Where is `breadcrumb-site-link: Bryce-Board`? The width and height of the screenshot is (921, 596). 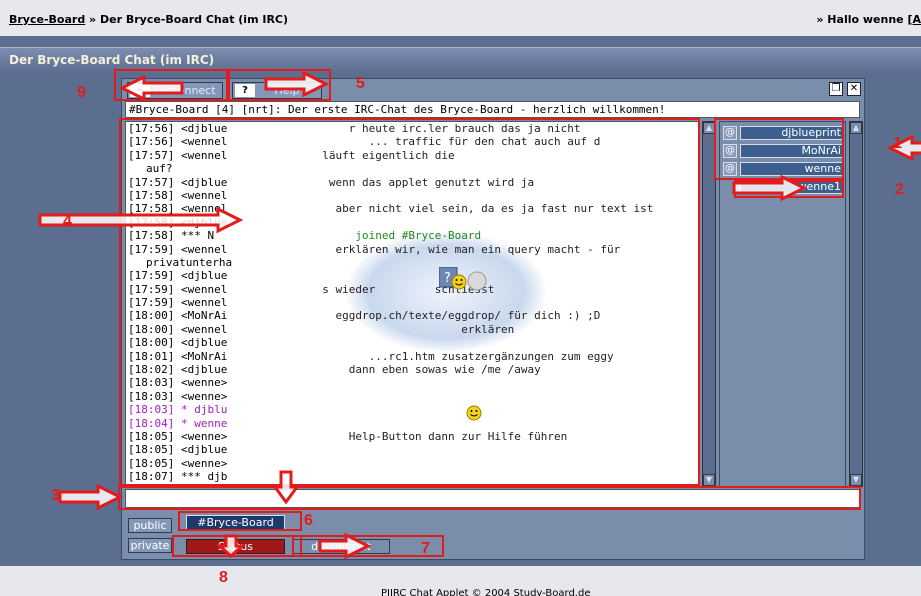 breadcrumb-site-link: Bryce-Board is located at coordinates (47, 19).